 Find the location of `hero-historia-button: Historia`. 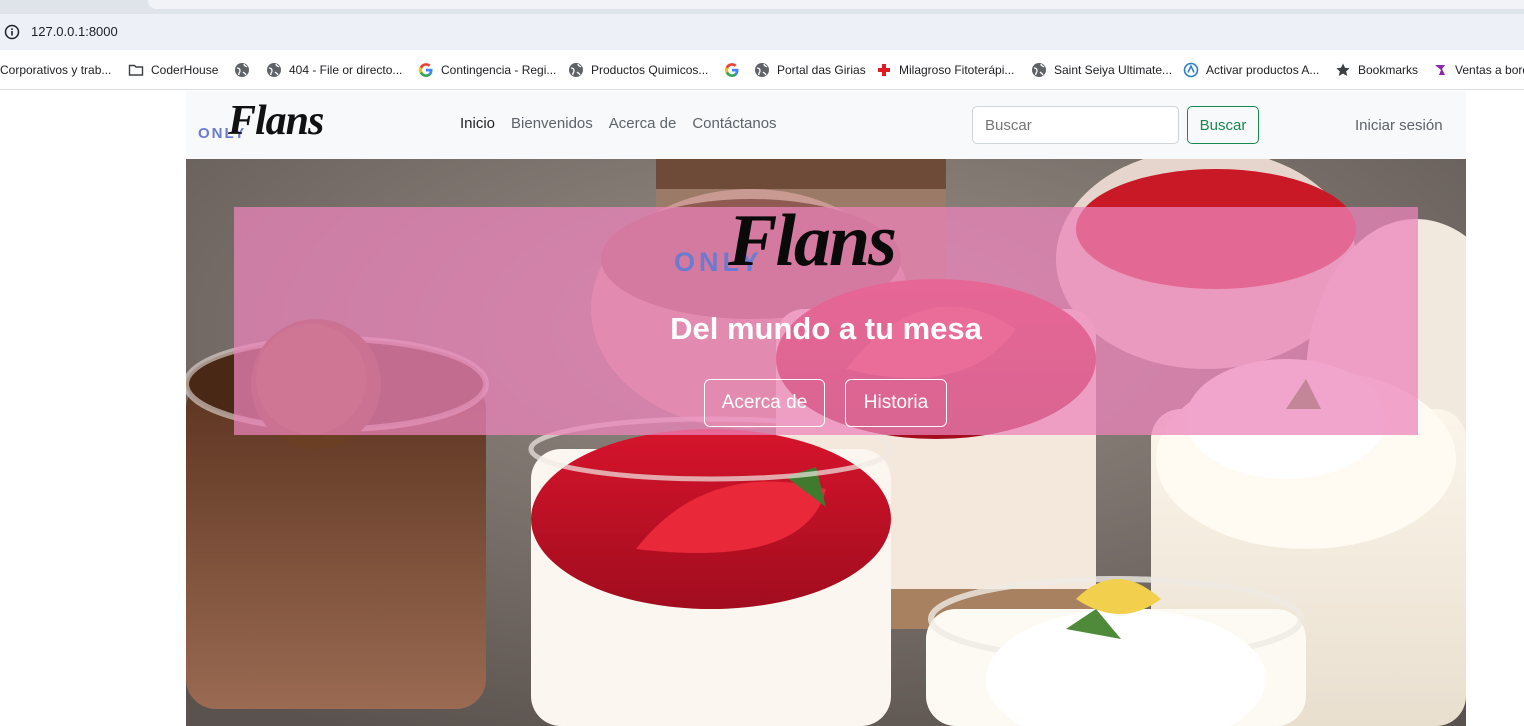

hero-historia-button: Historia is located at coordinates (896, 403).